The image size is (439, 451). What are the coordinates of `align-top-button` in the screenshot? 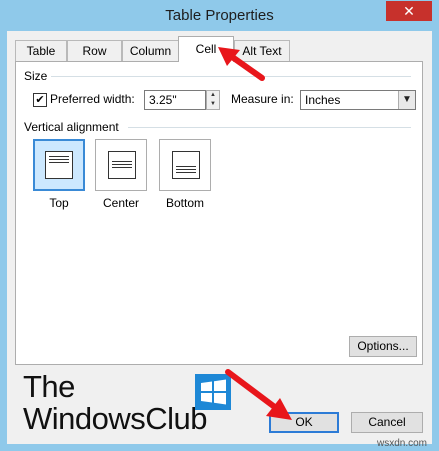 It's located at (59, 165).